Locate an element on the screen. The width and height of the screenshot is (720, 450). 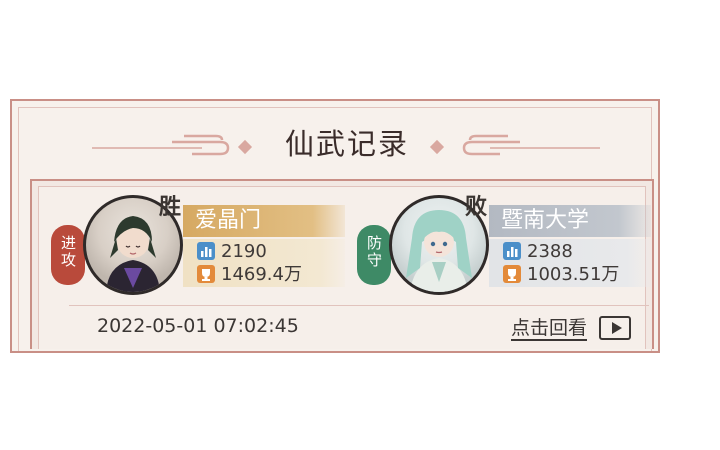
defender-name-bar: 暨南大学 is located at coordinates (570, 221).